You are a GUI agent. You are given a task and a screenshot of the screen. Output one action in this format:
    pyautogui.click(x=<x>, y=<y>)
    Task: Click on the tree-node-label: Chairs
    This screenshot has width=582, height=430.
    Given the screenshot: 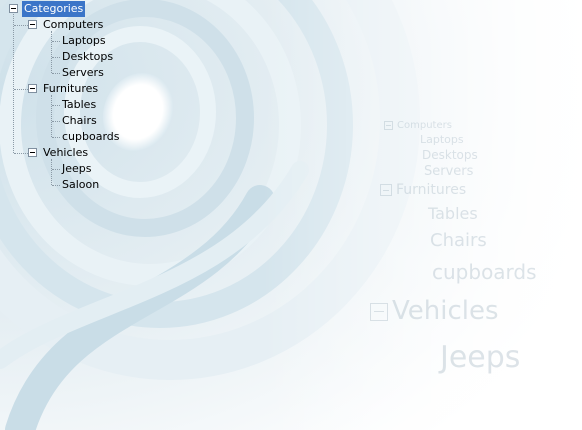 What is the action you would take?
    pyautogui.click(x=79, y=121)
    